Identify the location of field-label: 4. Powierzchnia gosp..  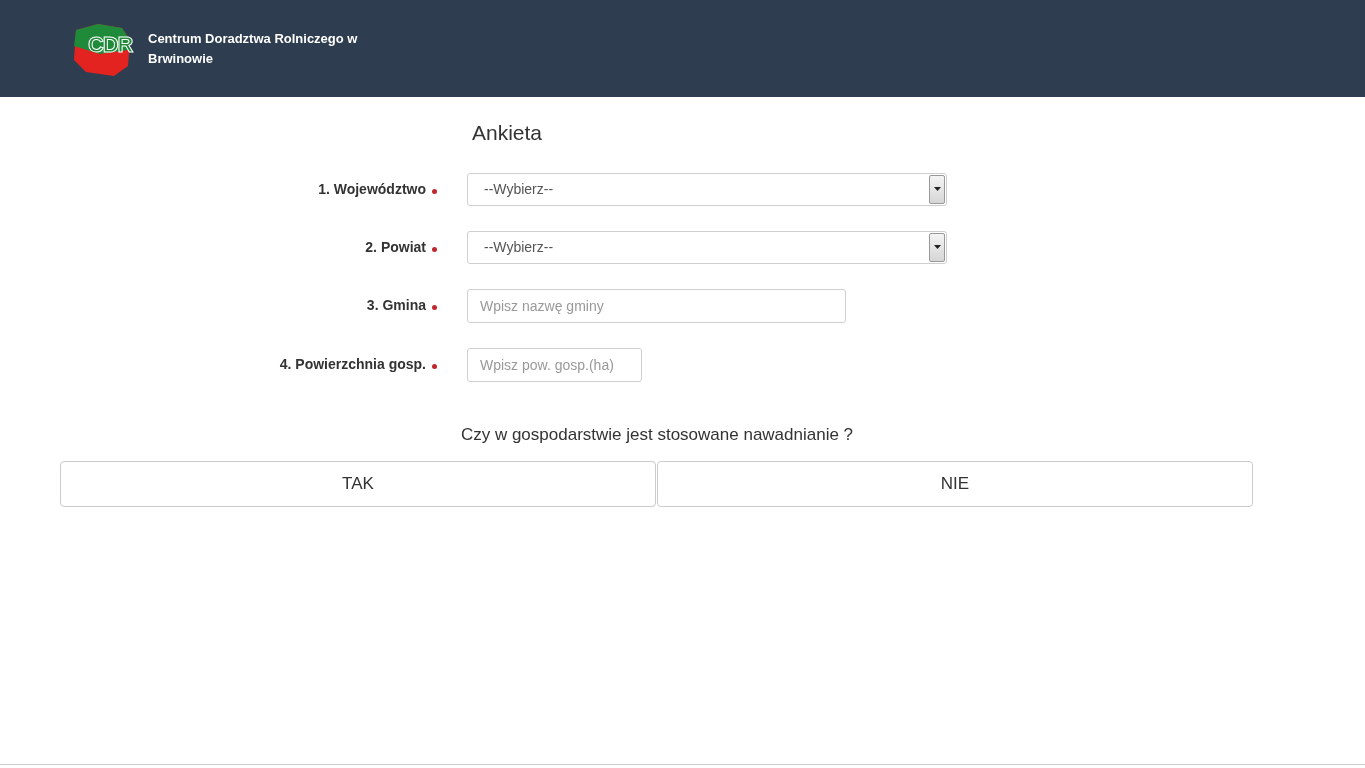
(352, 364).